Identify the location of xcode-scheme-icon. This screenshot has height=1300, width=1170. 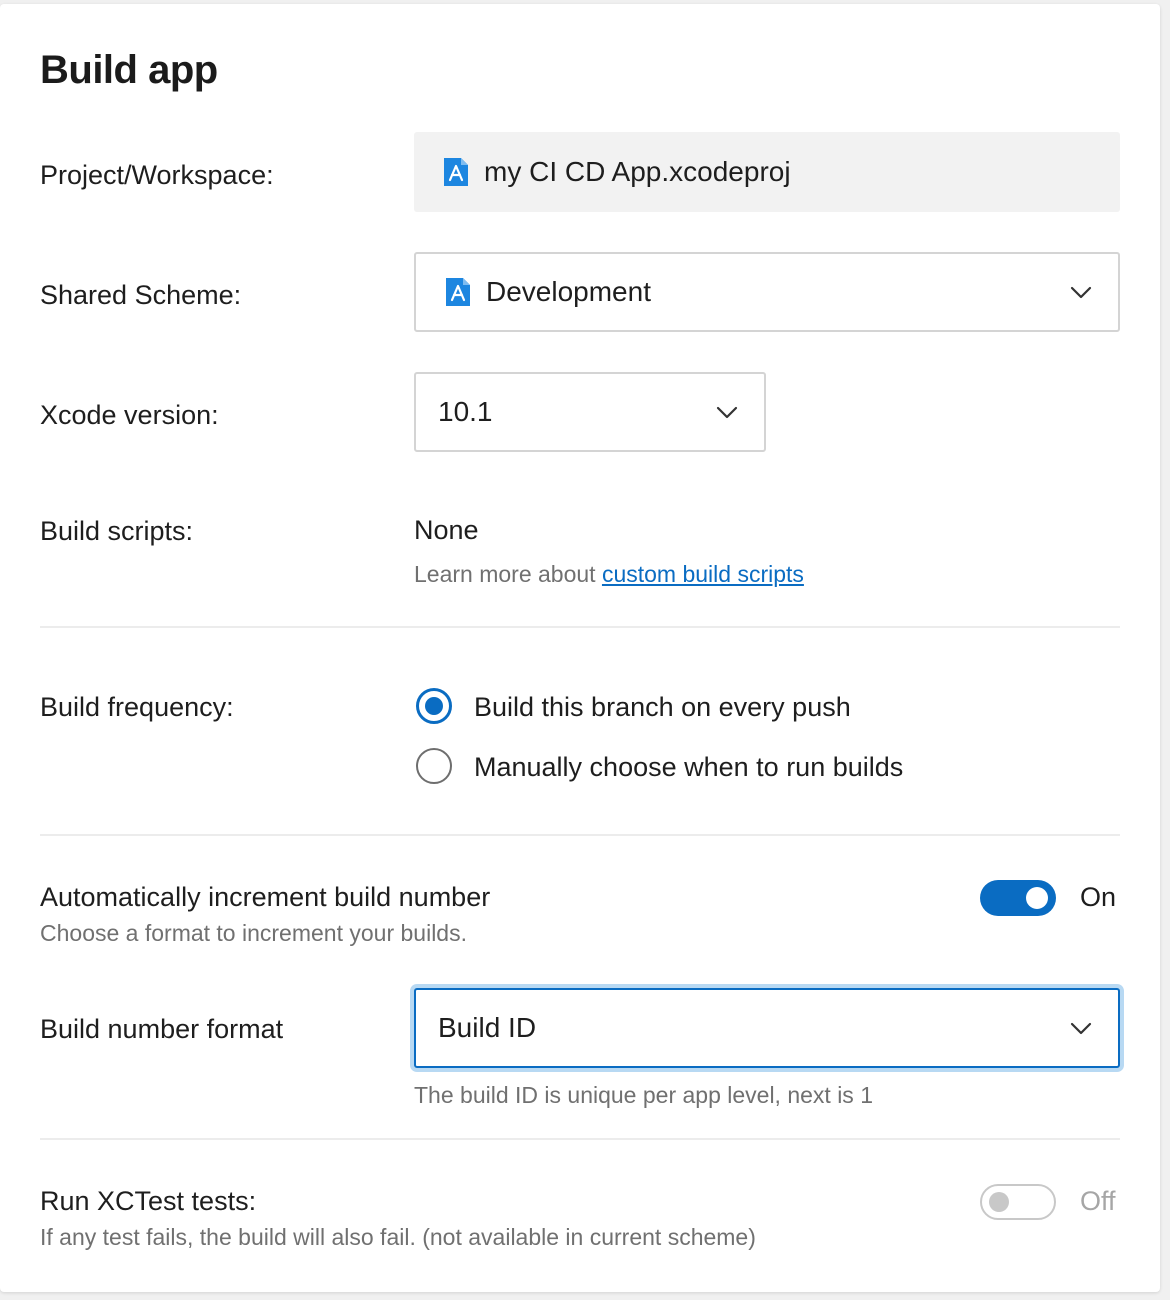
(458, 292).